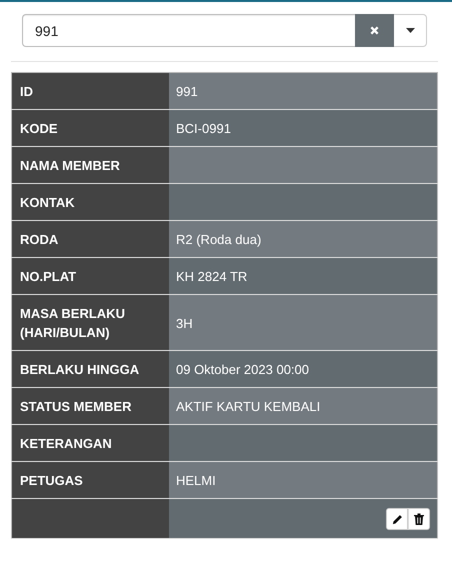 This screenshot has height=574, width=452. I want to click on row-label: RODA, so click(90, 239).